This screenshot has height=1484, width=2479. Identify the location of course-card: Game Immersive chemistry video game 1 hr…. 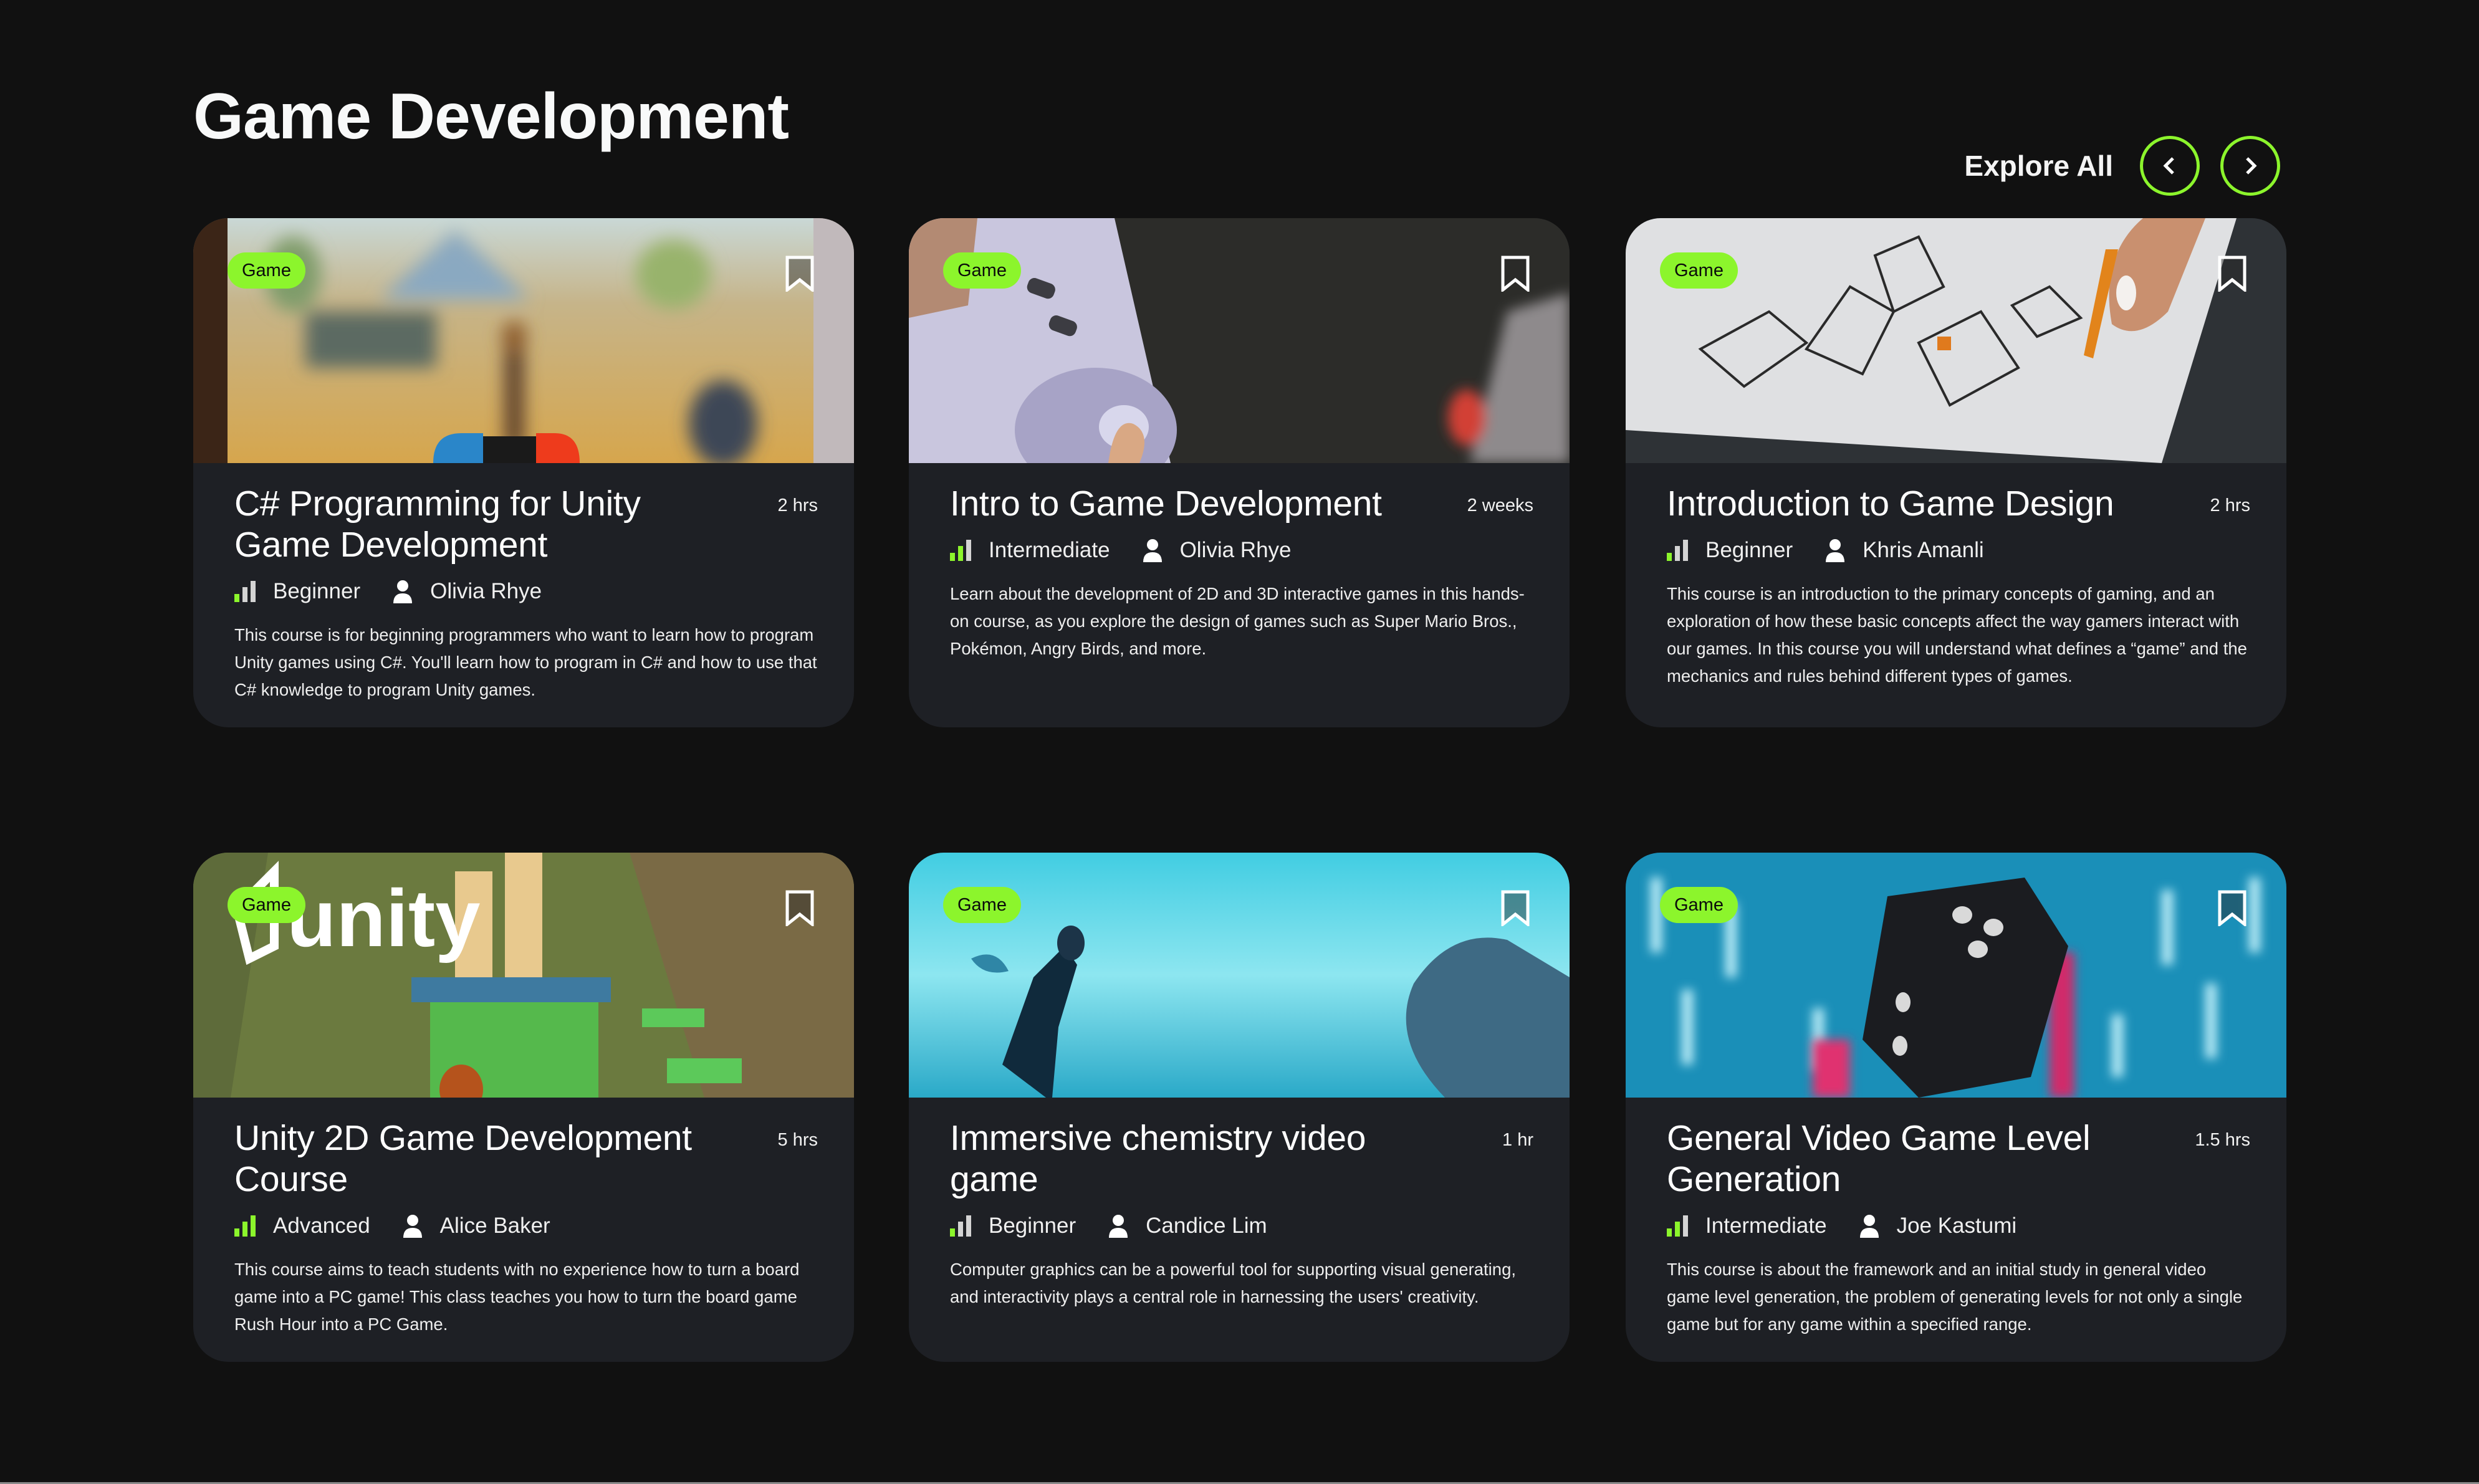
(1239, 1107).